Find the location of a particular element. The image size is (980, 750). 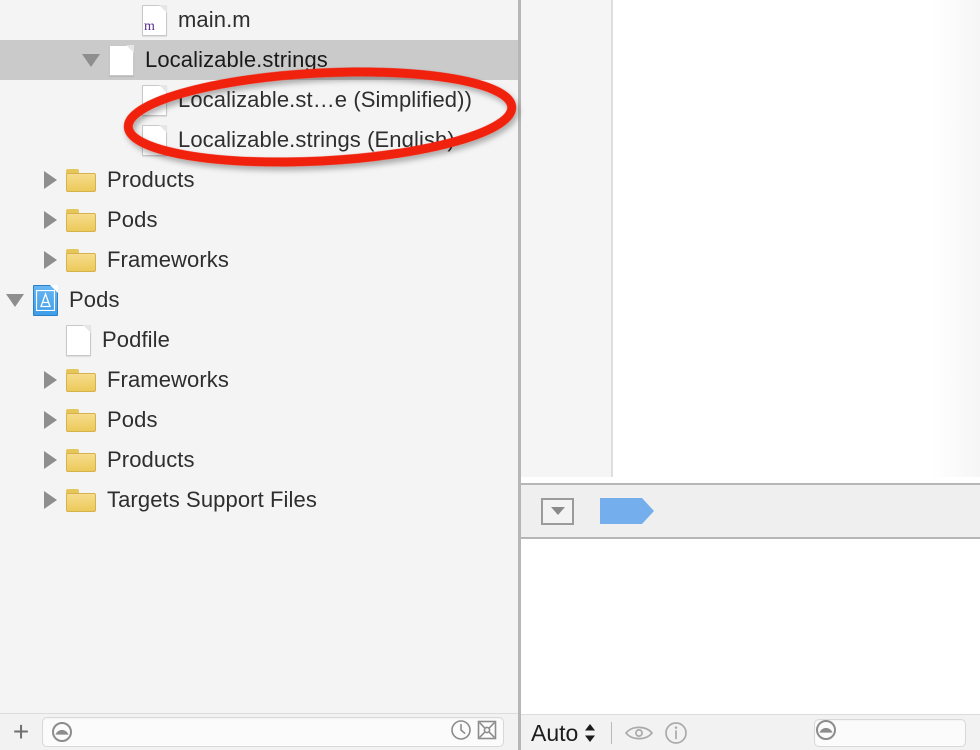

plain-file-icon is located at coordinates (78, 340).